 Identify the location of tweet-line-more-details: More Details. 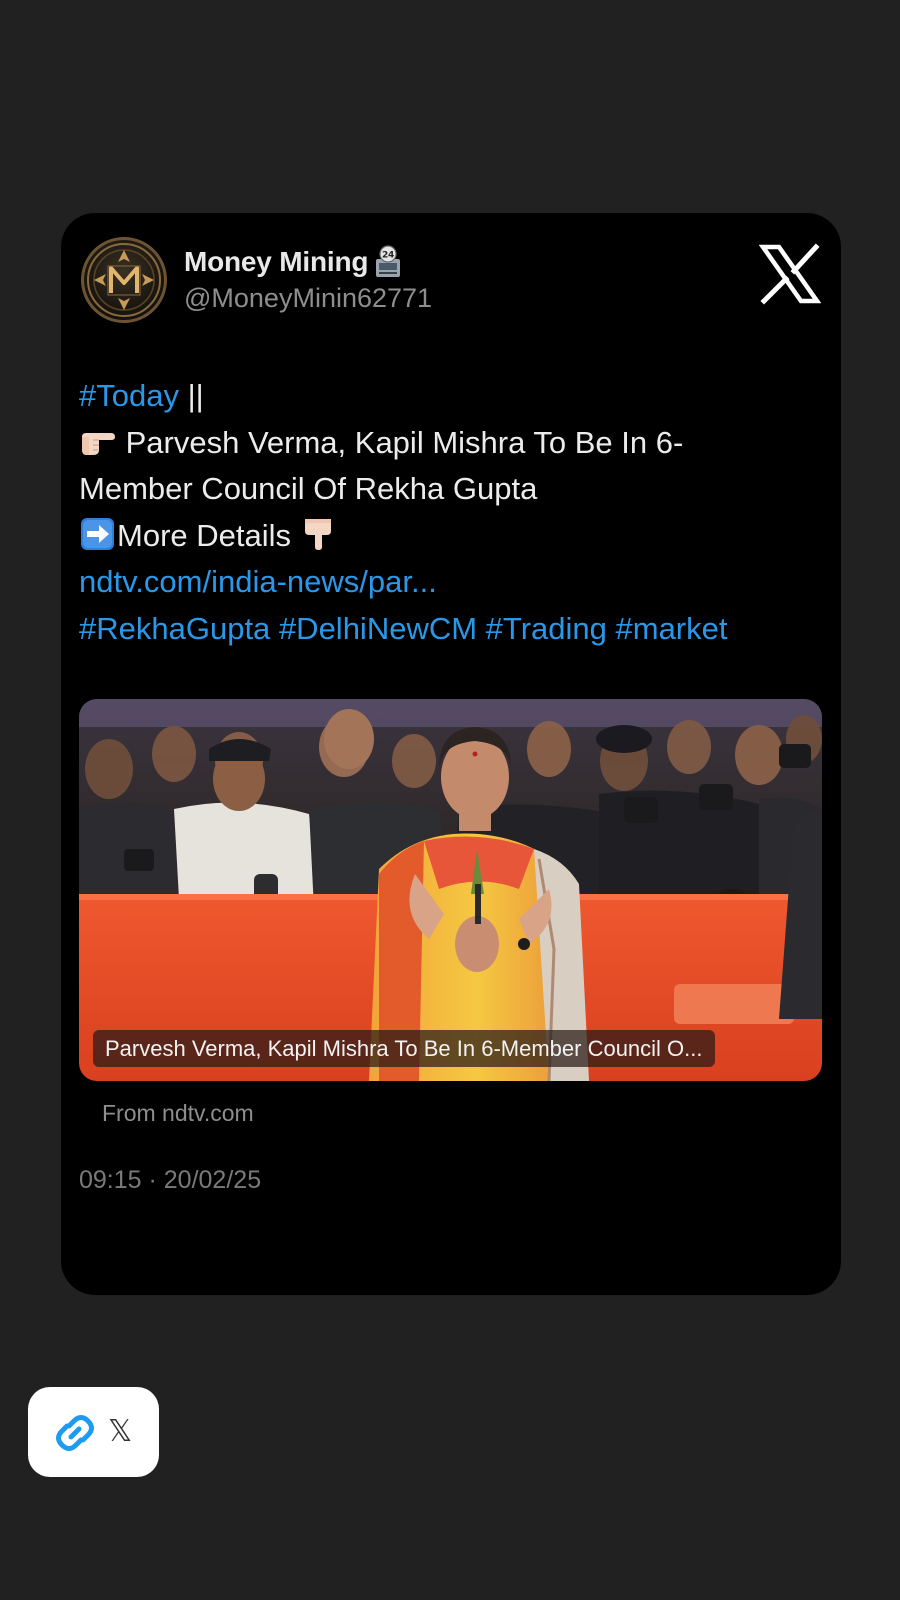
(451, 536).